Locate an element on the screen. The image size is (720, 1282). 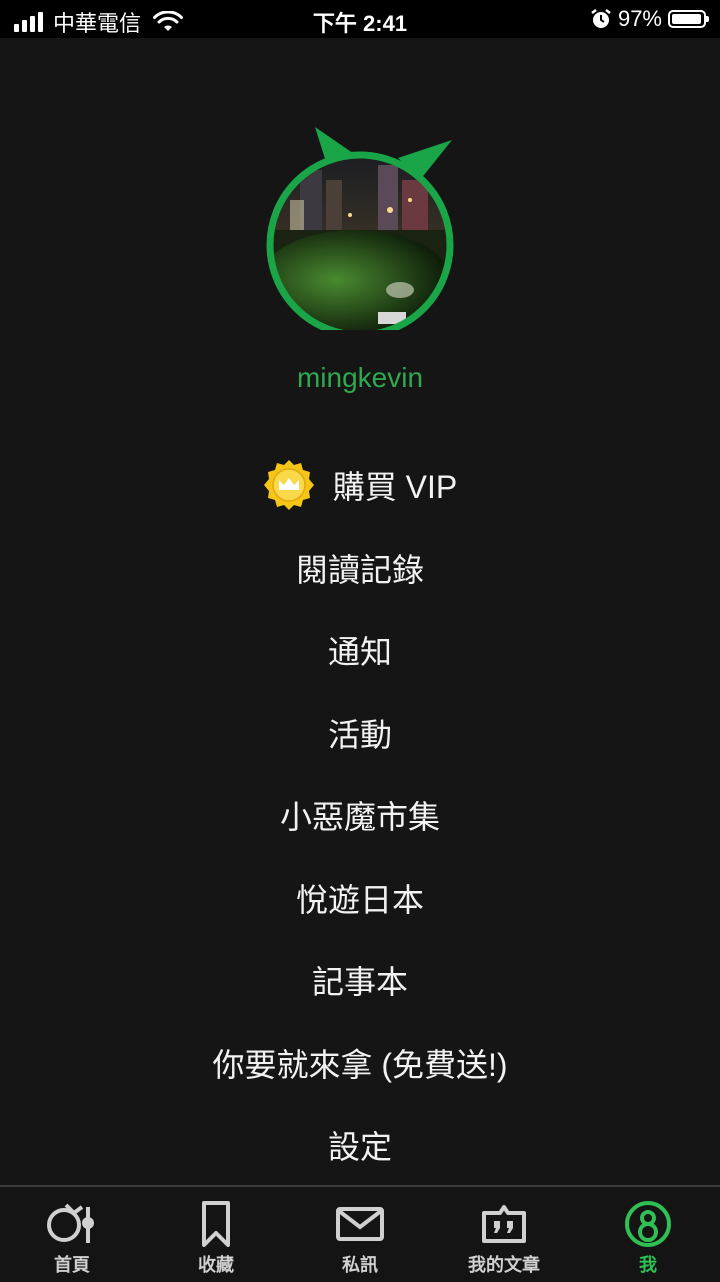
username: mingkevin is located at coordinates (360, 378).